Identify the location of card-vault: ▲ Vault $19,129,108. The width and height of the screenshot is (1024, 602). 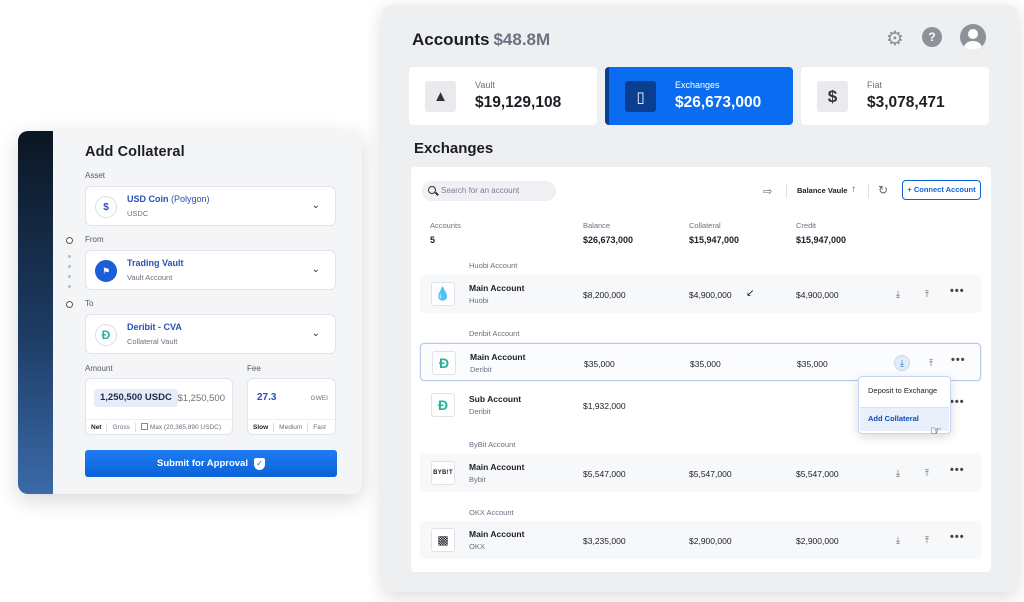
(503, 96).